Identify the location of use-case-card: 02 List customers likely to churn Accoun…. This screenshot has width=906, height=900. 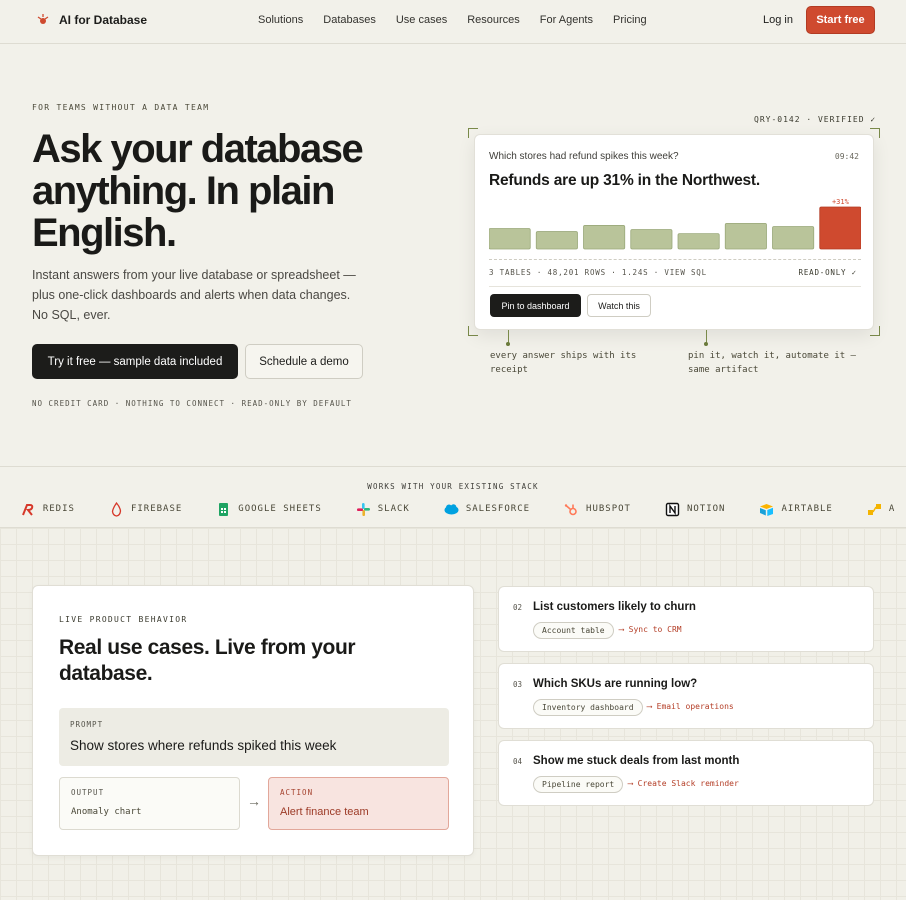
(686, 619).